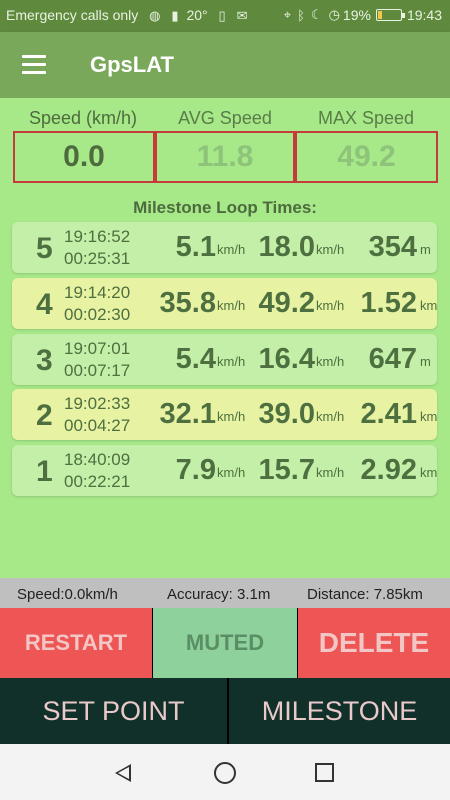 This screenshot has height=800, width=450. What do you see at coordinates (388, 303) in the screenshot?
I see `milestone-distance: 1.52` at bounding box center [388, 303].